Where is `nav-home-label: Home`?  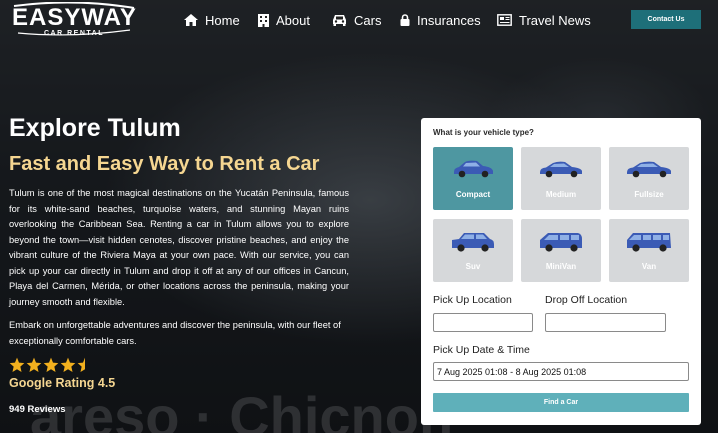 nav-home-label: Home is located at coordinates (222, 20).